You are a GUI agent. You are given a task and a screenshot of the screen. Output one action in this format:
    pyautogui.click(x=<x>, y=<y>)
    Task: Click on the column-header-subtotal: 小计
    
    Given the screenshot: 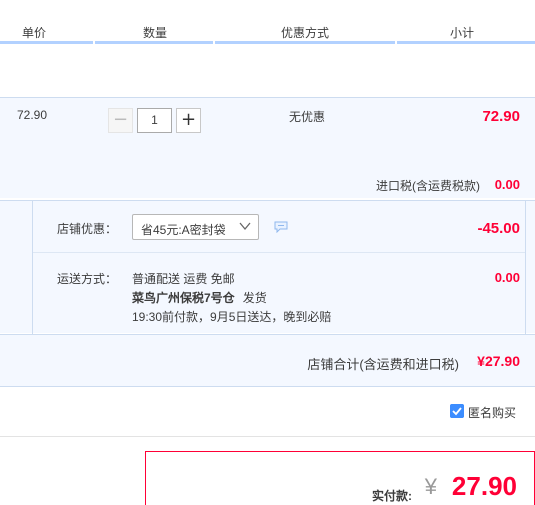 What is the action you would take?
    pyautogui.click(x=462, y=33)
    